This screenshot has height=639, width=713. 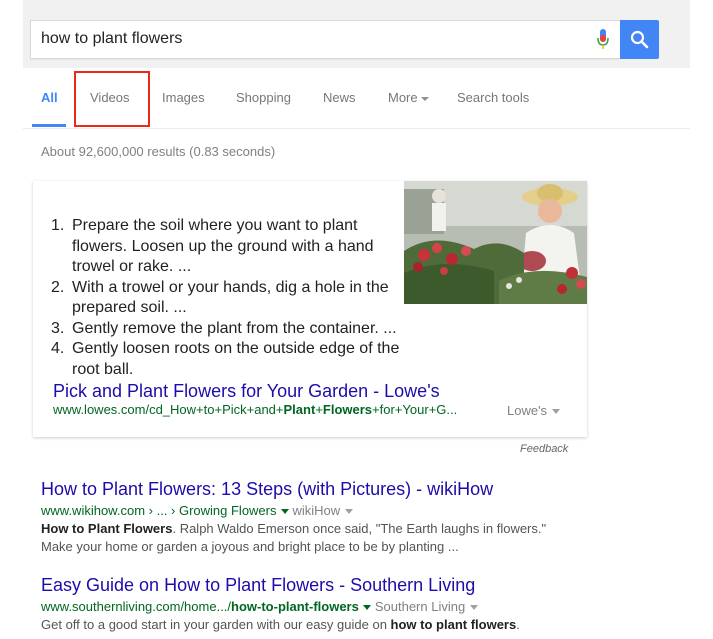 I want to click on snippet-bold: how to plant flowers, so click(x=453, y=624).